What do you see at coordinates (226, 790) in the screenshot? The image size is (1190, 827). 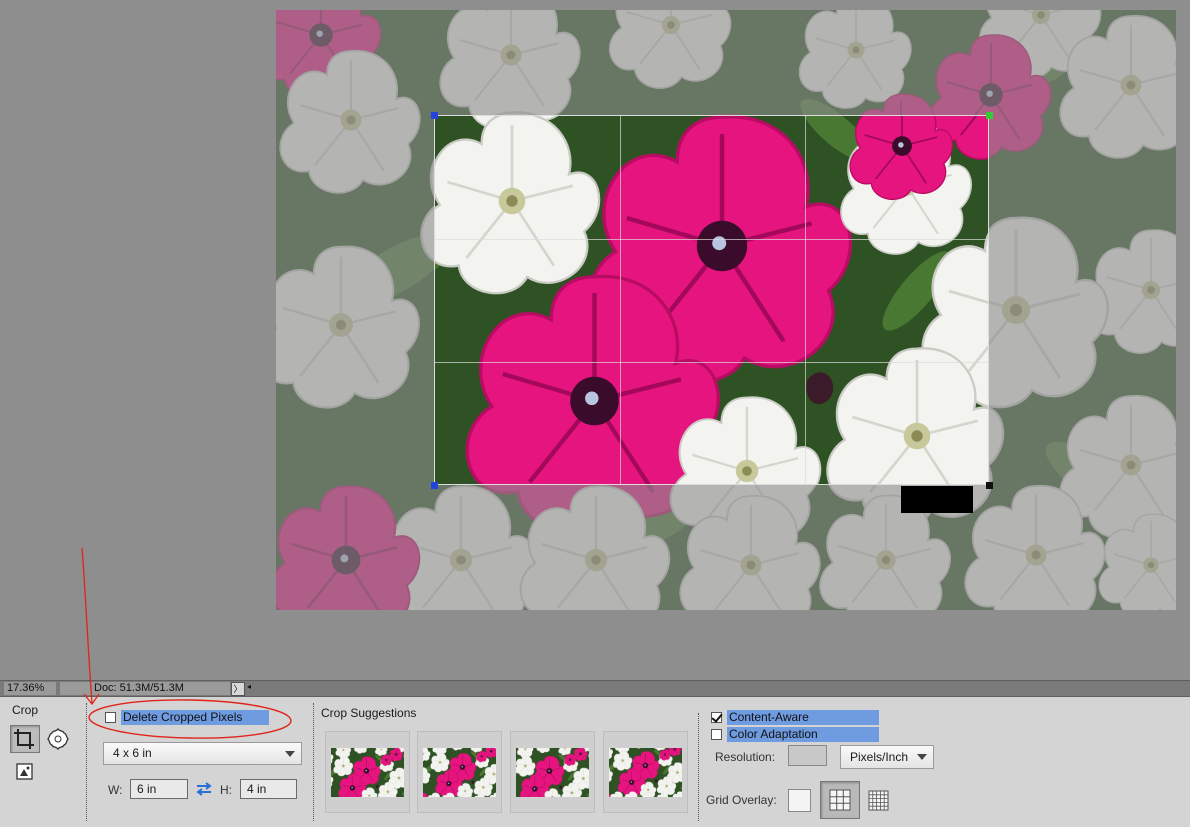 I see `height-label: H:` at bounding box center [226, 790].